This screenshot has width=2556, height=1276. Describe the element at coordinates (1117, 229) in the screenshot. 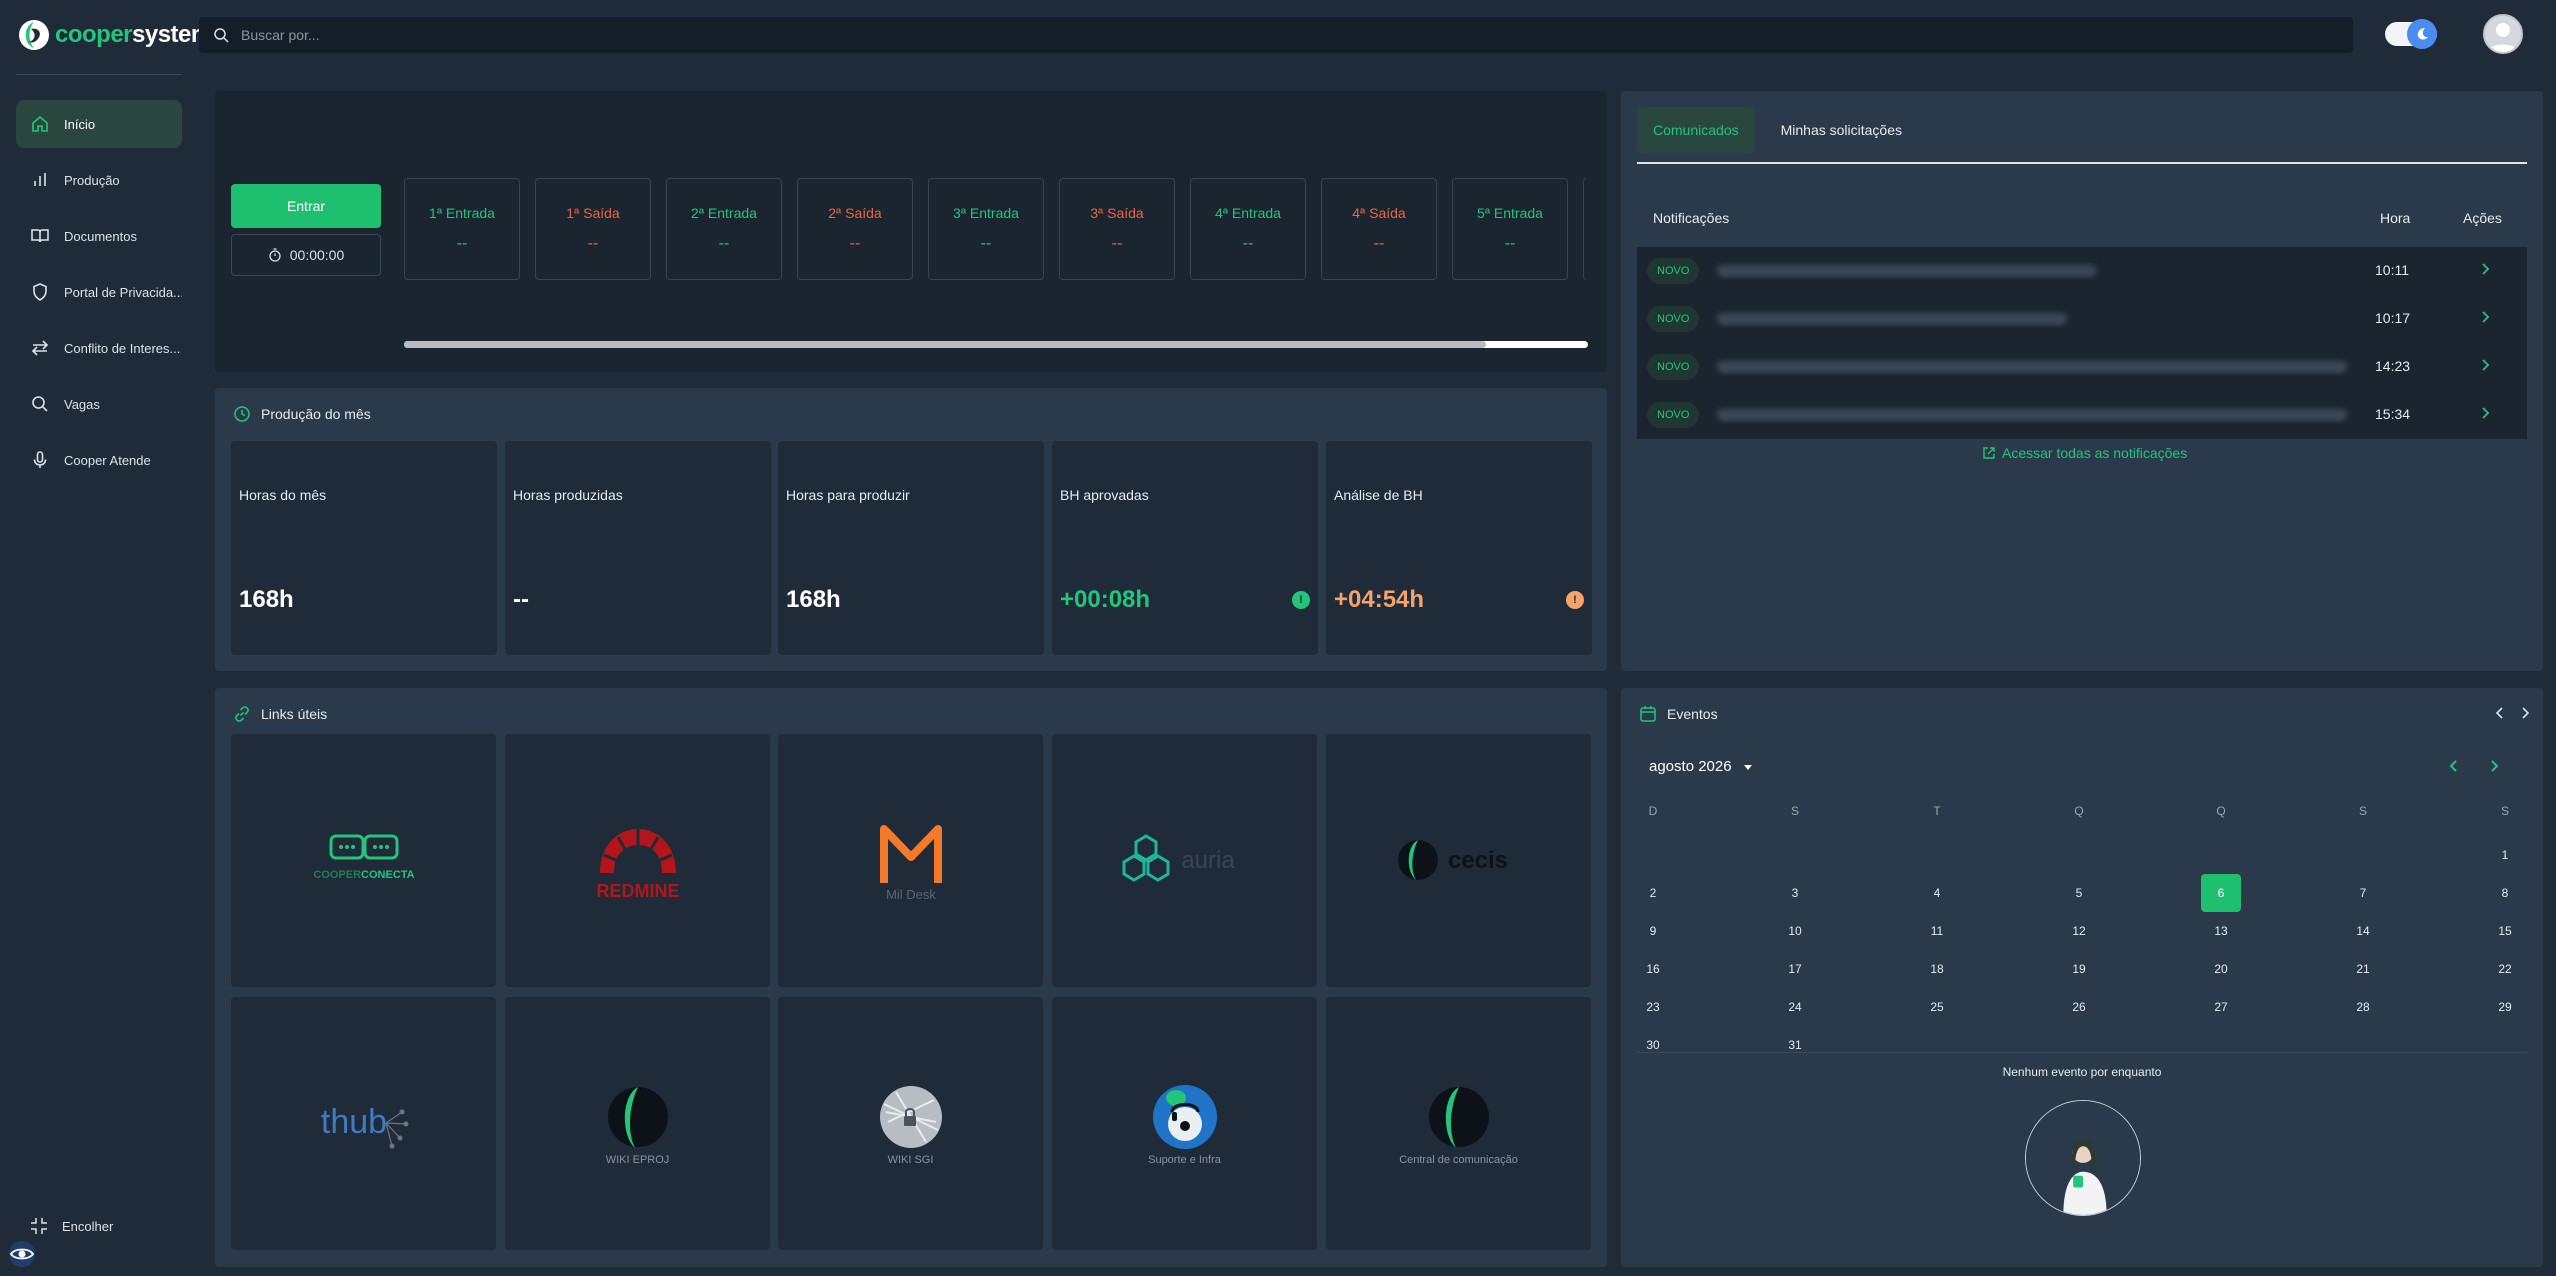

I see `punch-slot: 3ª Saída --` at that location.